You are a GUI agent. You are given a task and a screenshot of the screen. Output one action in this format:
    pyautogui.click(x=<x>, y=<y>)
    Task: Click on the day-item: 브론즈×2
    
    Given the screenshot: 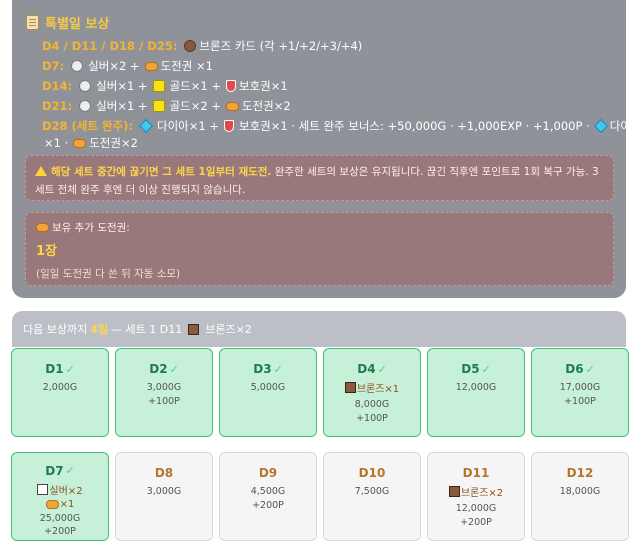 What is the action you would take?
    pyautogui.click(x=476, y=491)
    